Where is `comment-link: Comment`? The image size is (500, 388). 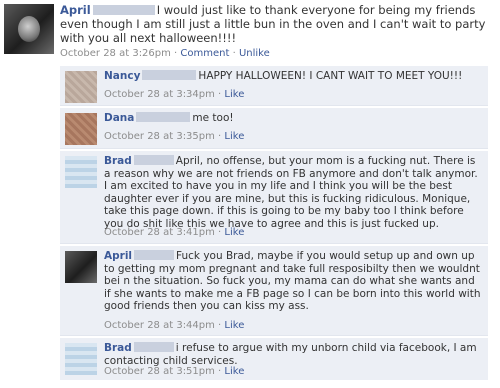
comment-link: Comment is located at coordinates (204, 53).